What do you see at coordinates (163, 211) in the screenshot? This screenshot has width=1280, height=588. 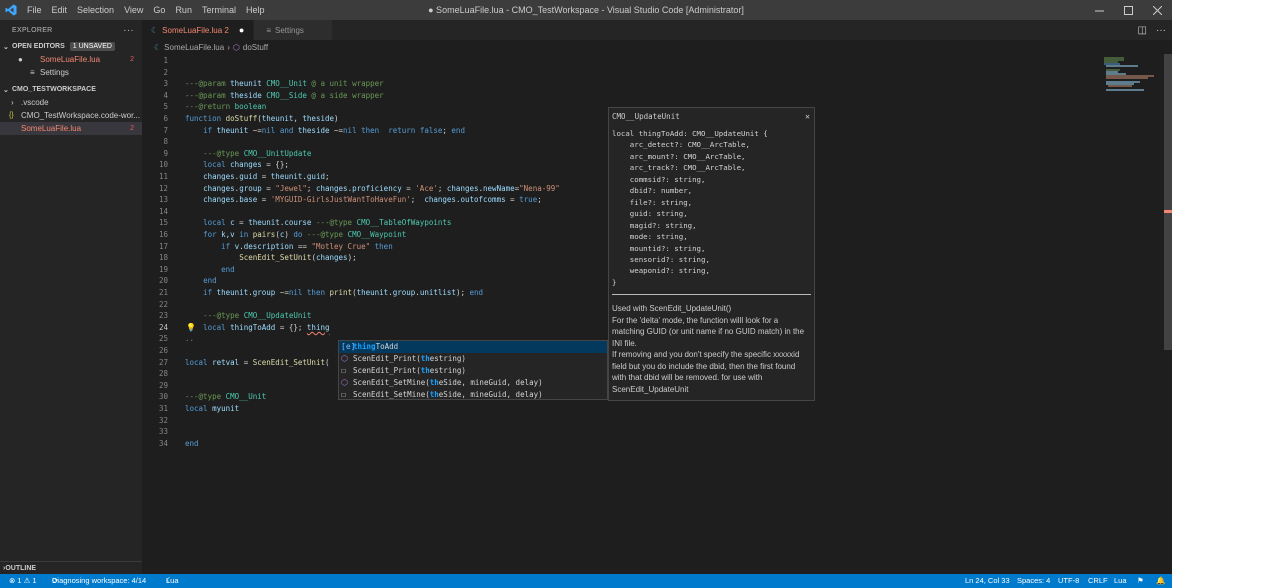 I see `line-number: 14` at bounding box center [163, 211].